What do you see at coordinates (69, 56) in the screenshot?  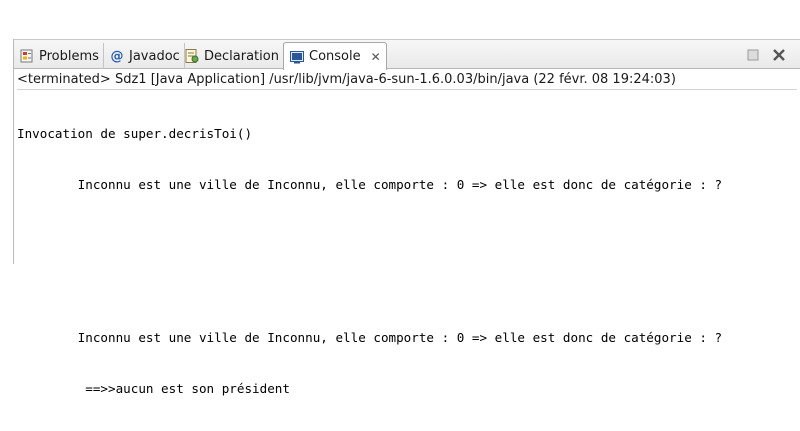 I see `tab-label: Problems` at bounding box center [69, 56].